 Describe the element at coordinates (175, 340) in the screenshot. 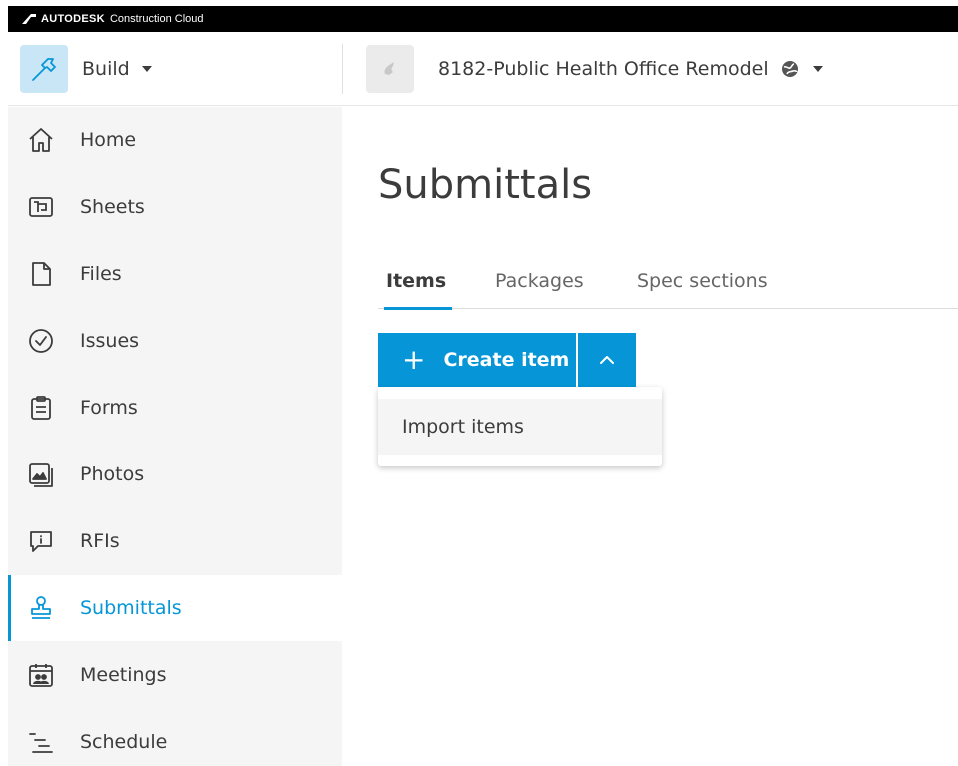

I see `sidebar-item-issues: Issues` at that location.